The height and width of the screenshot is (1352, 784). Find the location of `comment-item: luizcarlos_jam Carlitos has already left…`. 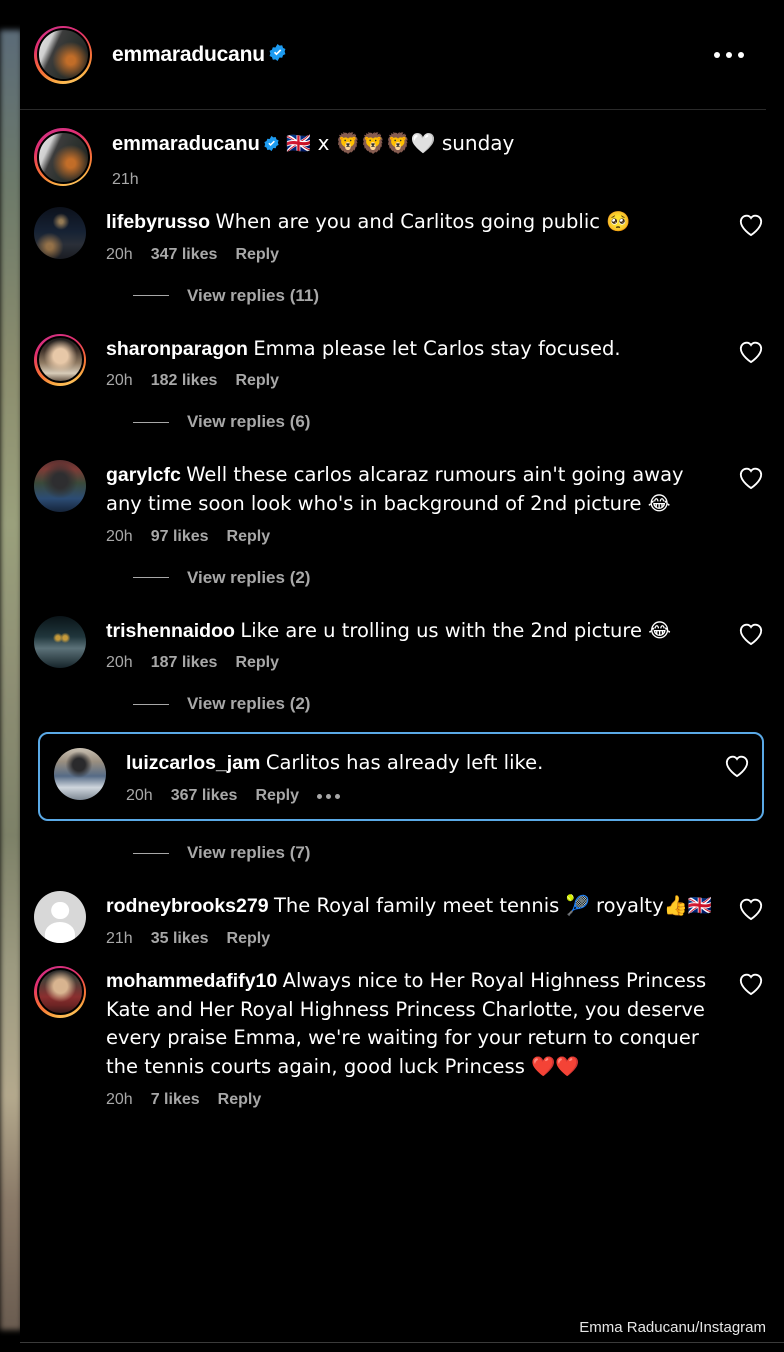

comment-item: luizcarlos_jam Carlitos has already left… is located at coordinates (401, 777).